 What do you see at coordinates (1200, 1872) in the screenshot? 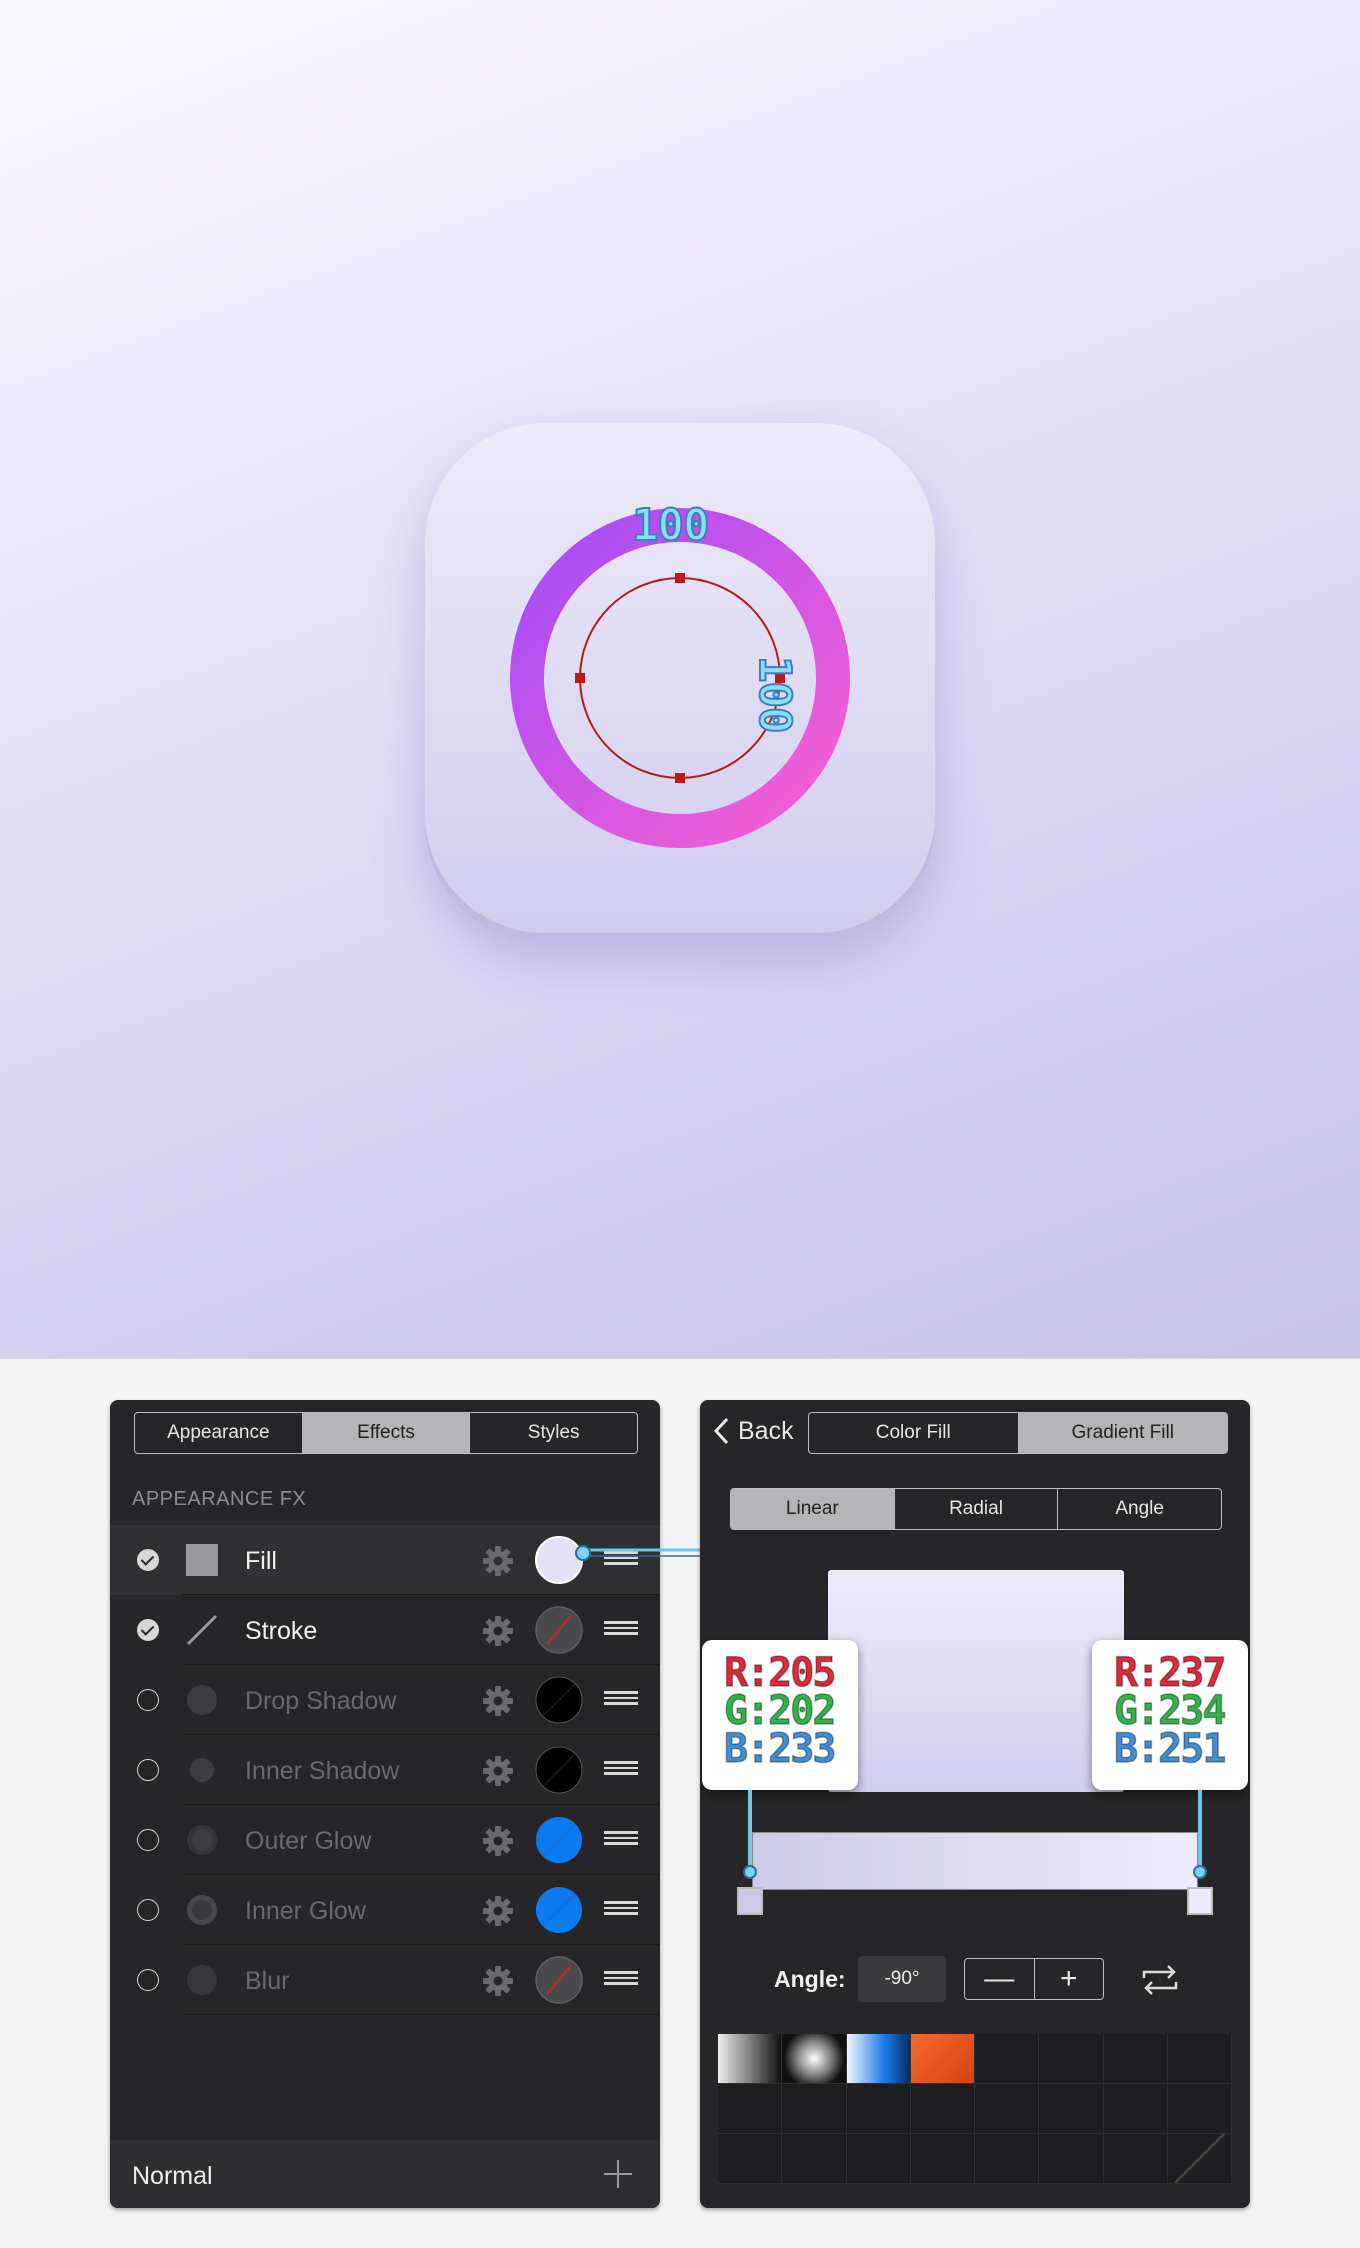
I see `right-stop-handle` at bounding box center [1200, 1872].